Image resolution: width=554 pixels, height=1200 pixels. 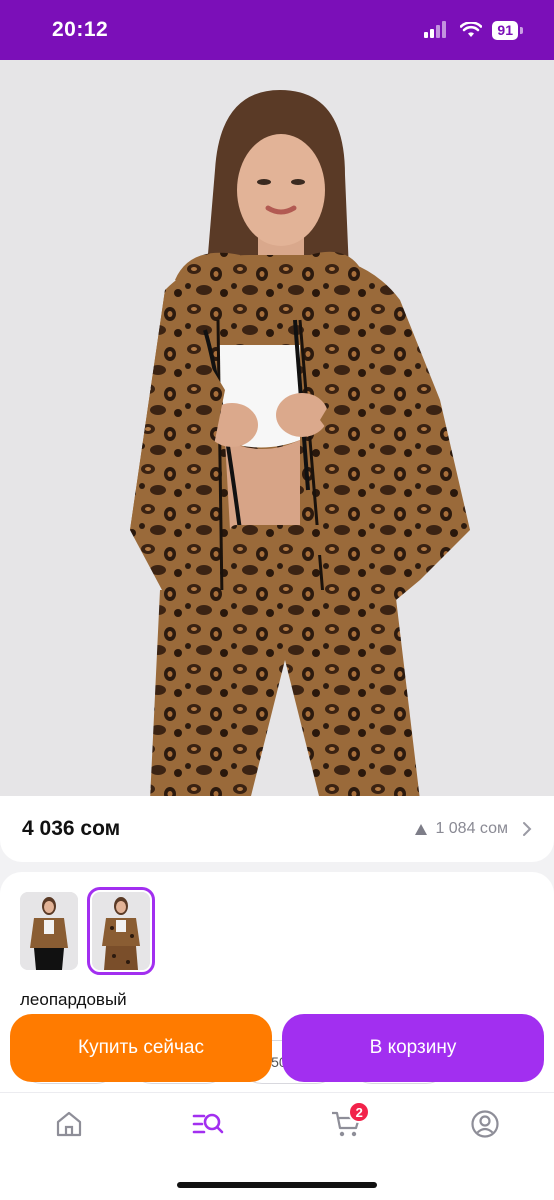 I want to click on color-name: леопардовый, so click(x=73, y=999).